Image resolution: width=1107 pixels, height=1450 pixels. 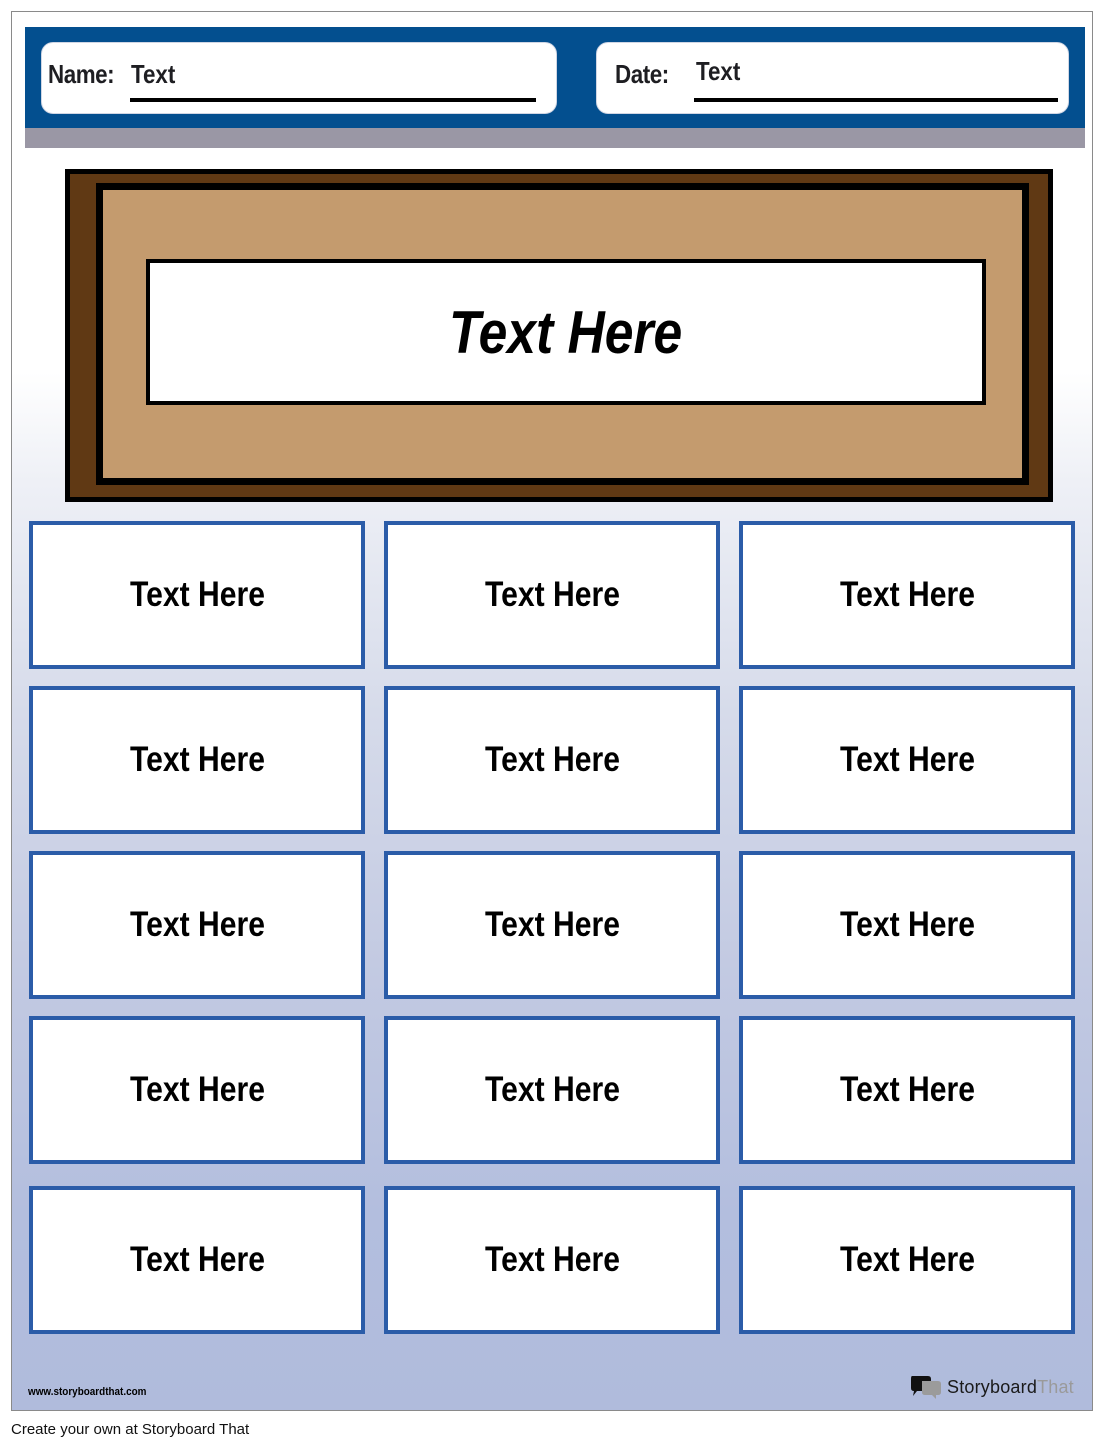 What do you see at coordinates (87, 1392) in the screenshot?
I see `site-url: www.storyboardthat.com` at bounding box center [87, 1392].